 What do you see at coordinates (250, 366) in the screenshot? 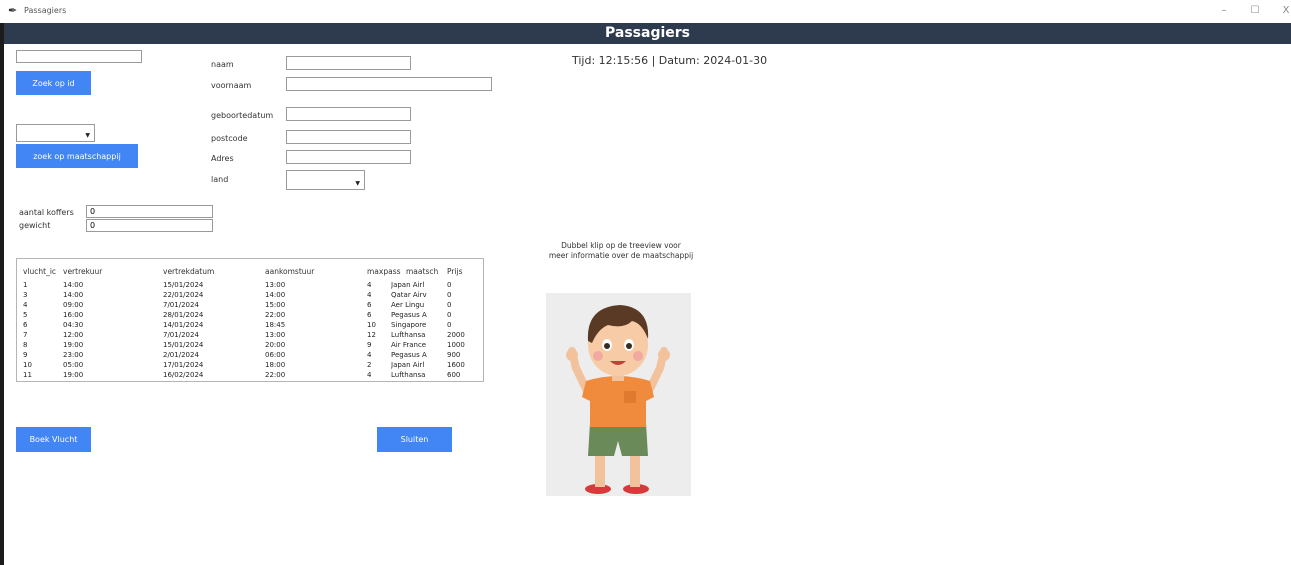
I see `table-row: 10 05:00 17/01/2024 18:00 2 Japan Airl 1600` at bounding box center [250, 366].